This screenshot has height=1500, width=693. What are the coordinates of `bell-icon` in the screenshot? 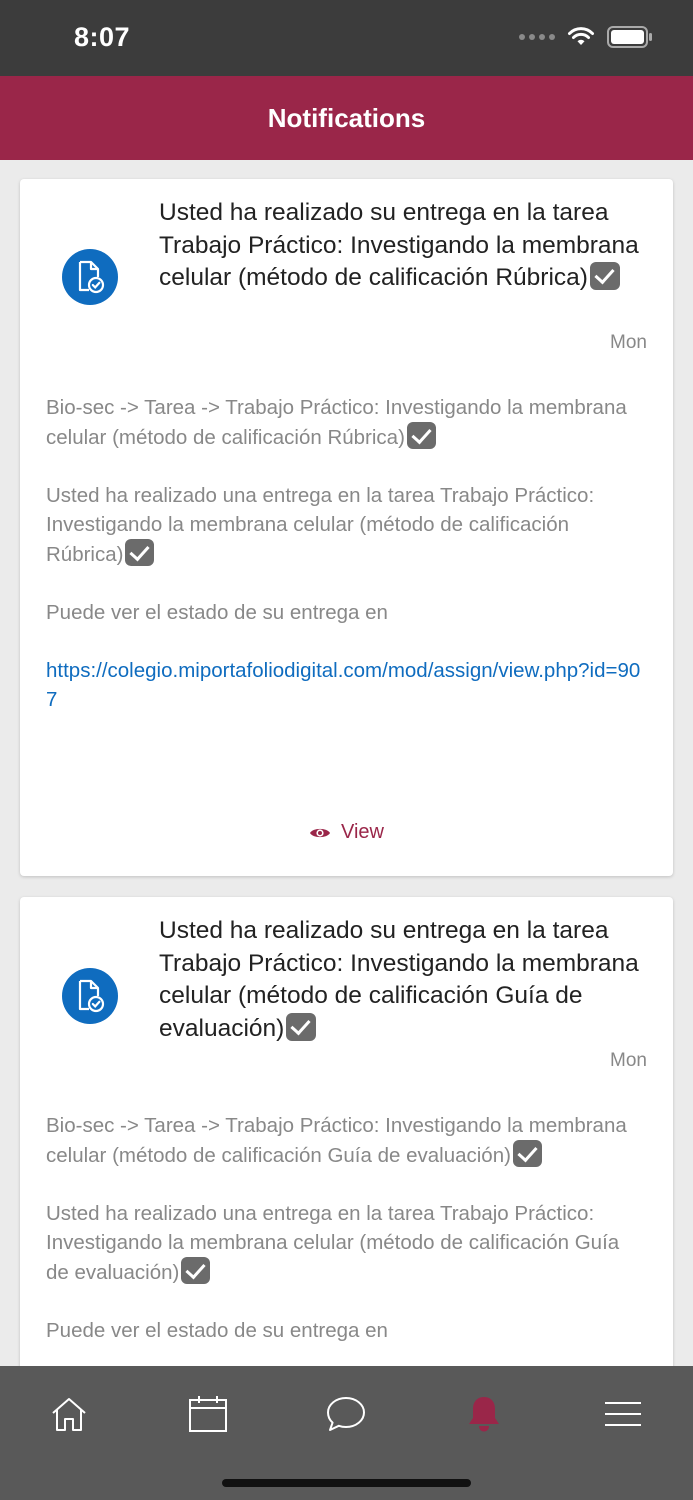 It's located at (484, 1414).